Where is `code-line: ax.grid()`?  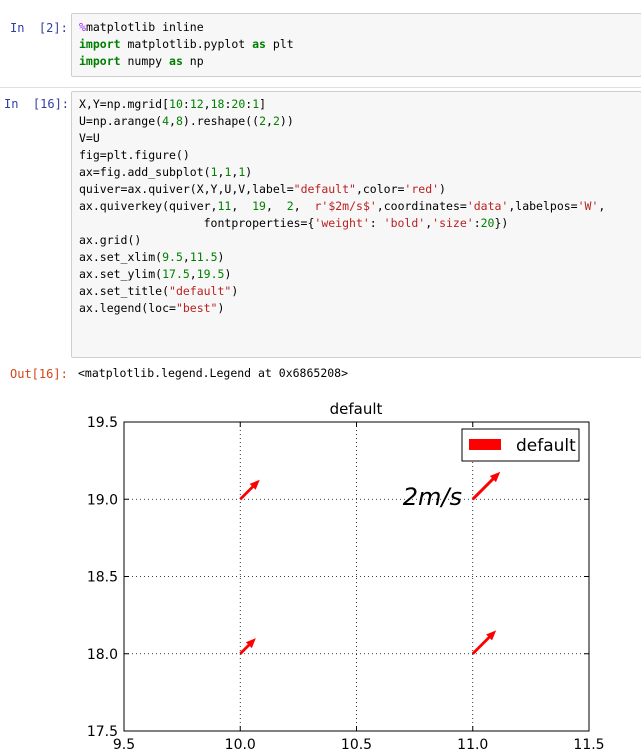
code-line: ax.grid() is located at coordinates (110, 240).